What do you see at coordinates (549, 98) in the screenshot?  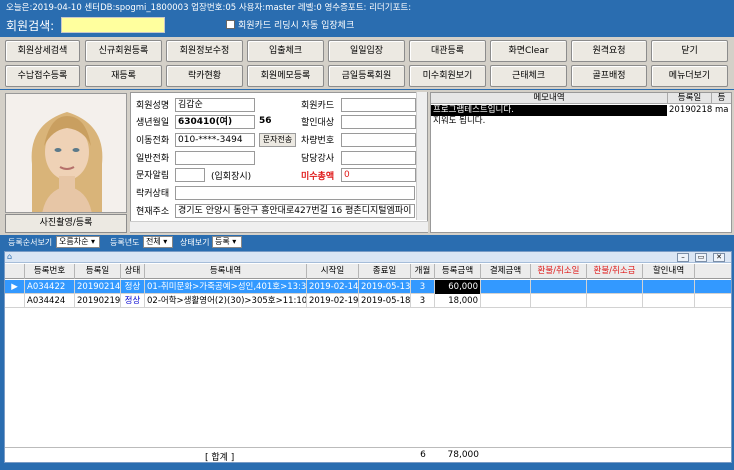 I see `memo-header-text: 메모내역` at bounding box center [549, 98].